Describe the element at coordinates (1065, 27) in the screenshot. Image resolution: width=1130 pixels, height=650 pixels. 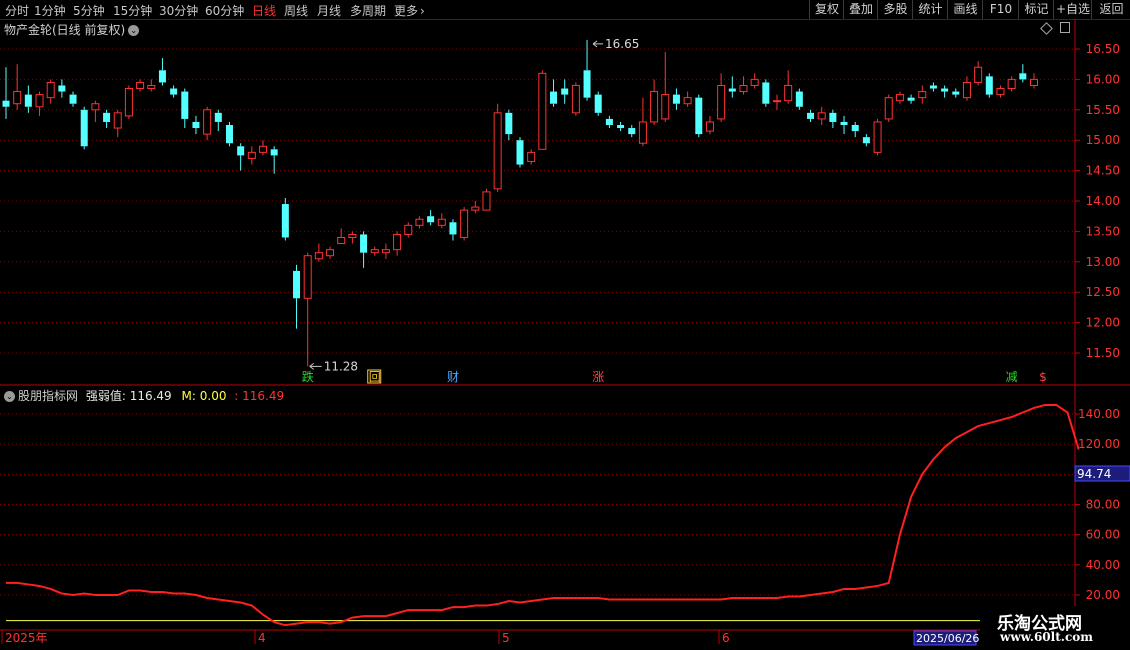
I see `window-icon` at that location.